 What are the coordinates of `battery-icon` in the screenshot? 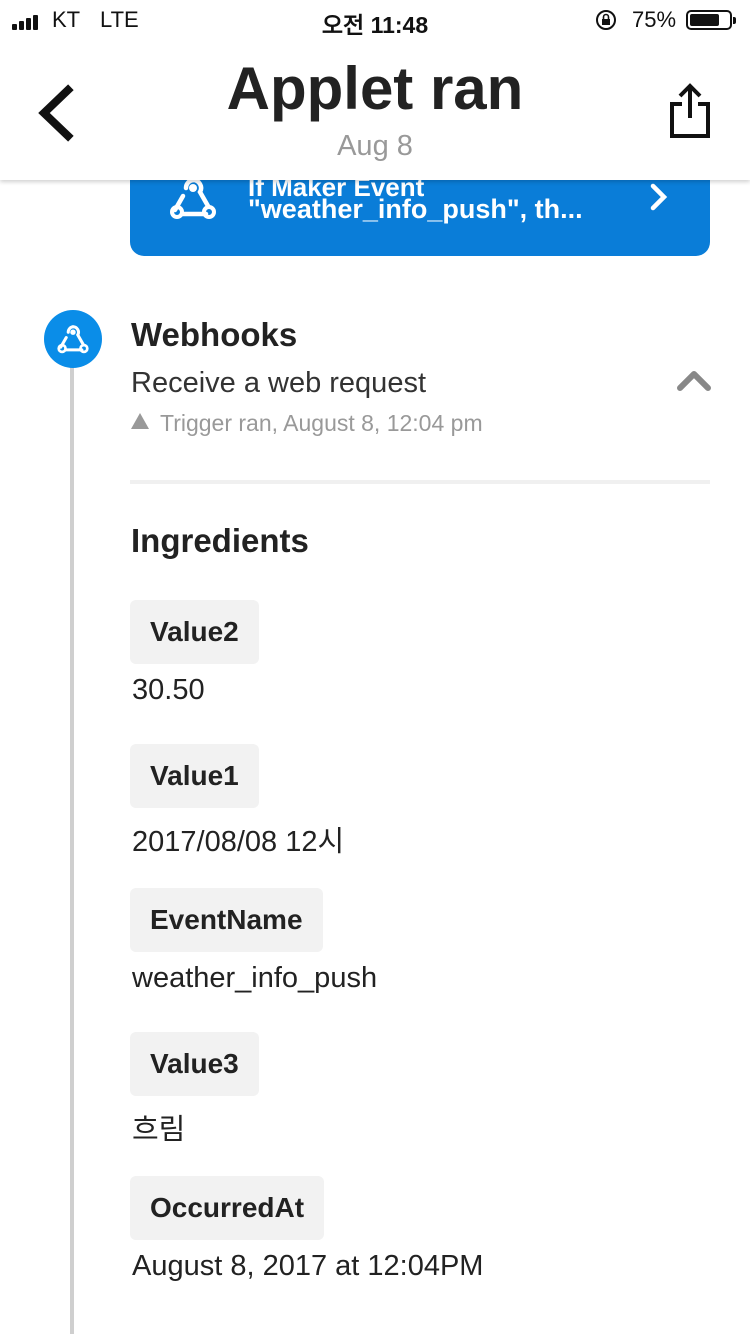 It's located at (711, 20).